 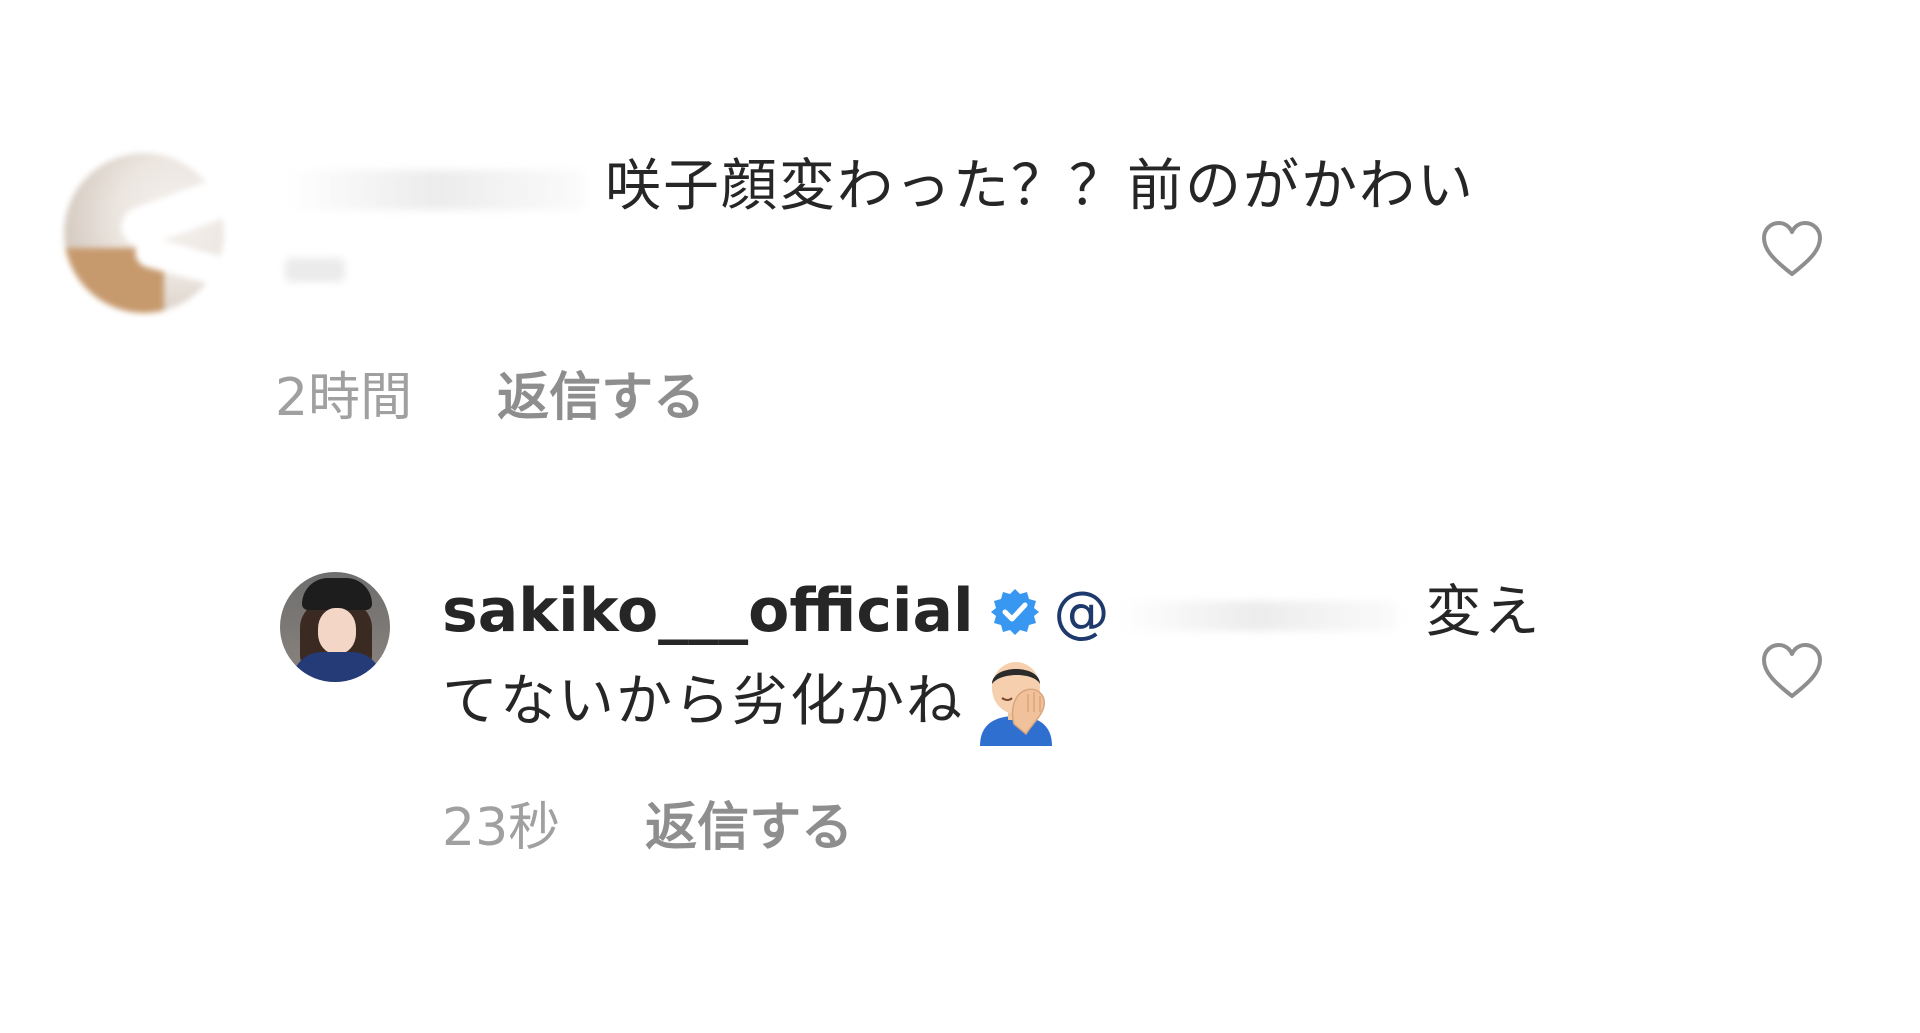 What do you see at coordinates (1014, 612) in the screenshot?
I see `verified-badge-icon` at bounding box center [1014, 612].